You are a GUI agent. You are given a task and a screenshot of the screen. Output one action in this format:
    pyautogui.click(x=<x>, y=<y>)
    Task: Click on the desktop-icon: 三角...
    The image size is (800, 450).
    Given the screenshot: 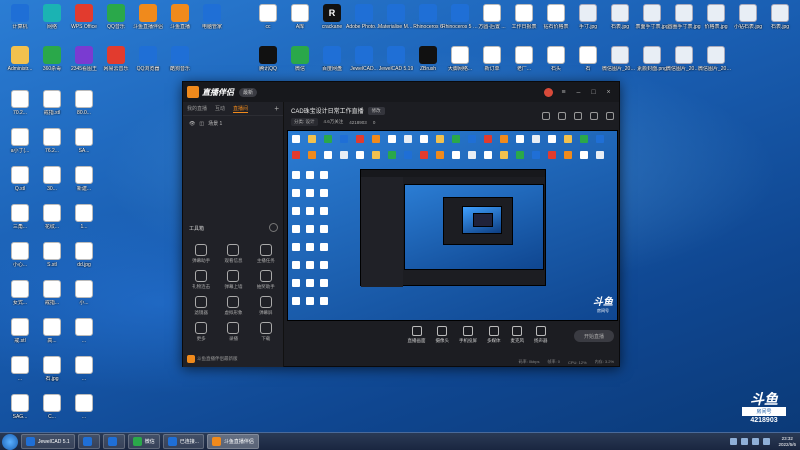 What is the action you would take?
    pyautogui.click(x=20, y=217)
    